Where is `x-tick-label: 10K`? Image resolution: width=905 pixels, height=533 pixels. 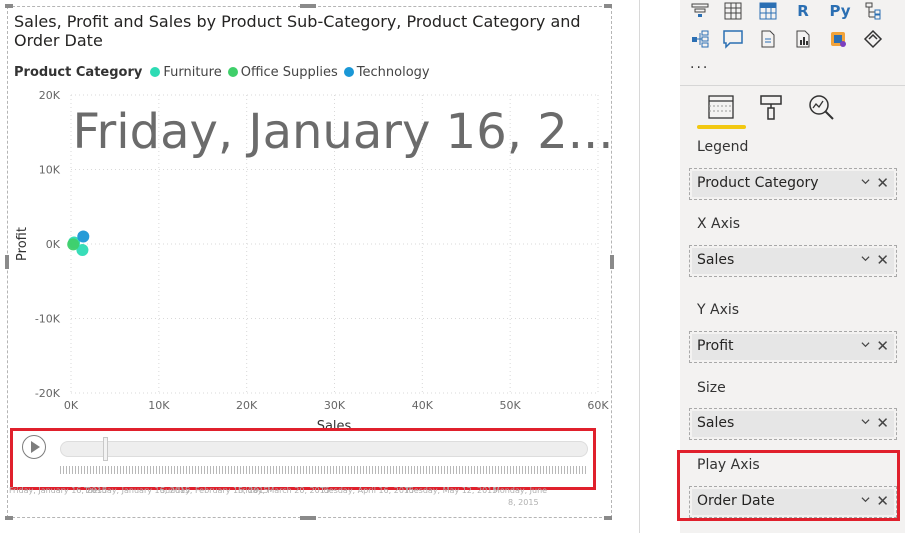 x-tick-label: 10K is located at coordinates (159, 405).